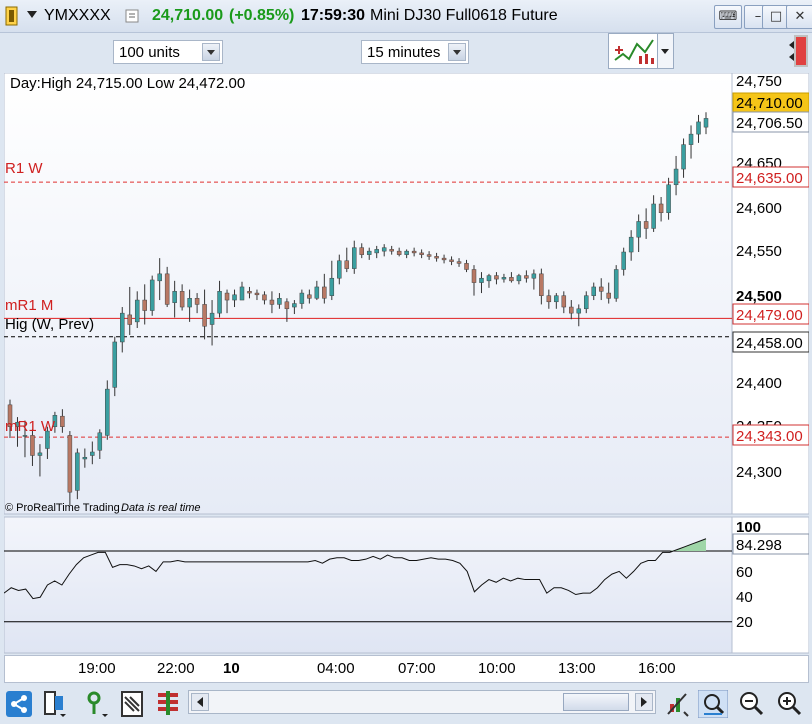 Image resolution: width=812 pixels, height=724 pixels. What do you see at coordinates (759, 81) in the screenshot?
I see `price-tick-24750: 24,750` at bounding box center [759, 81].